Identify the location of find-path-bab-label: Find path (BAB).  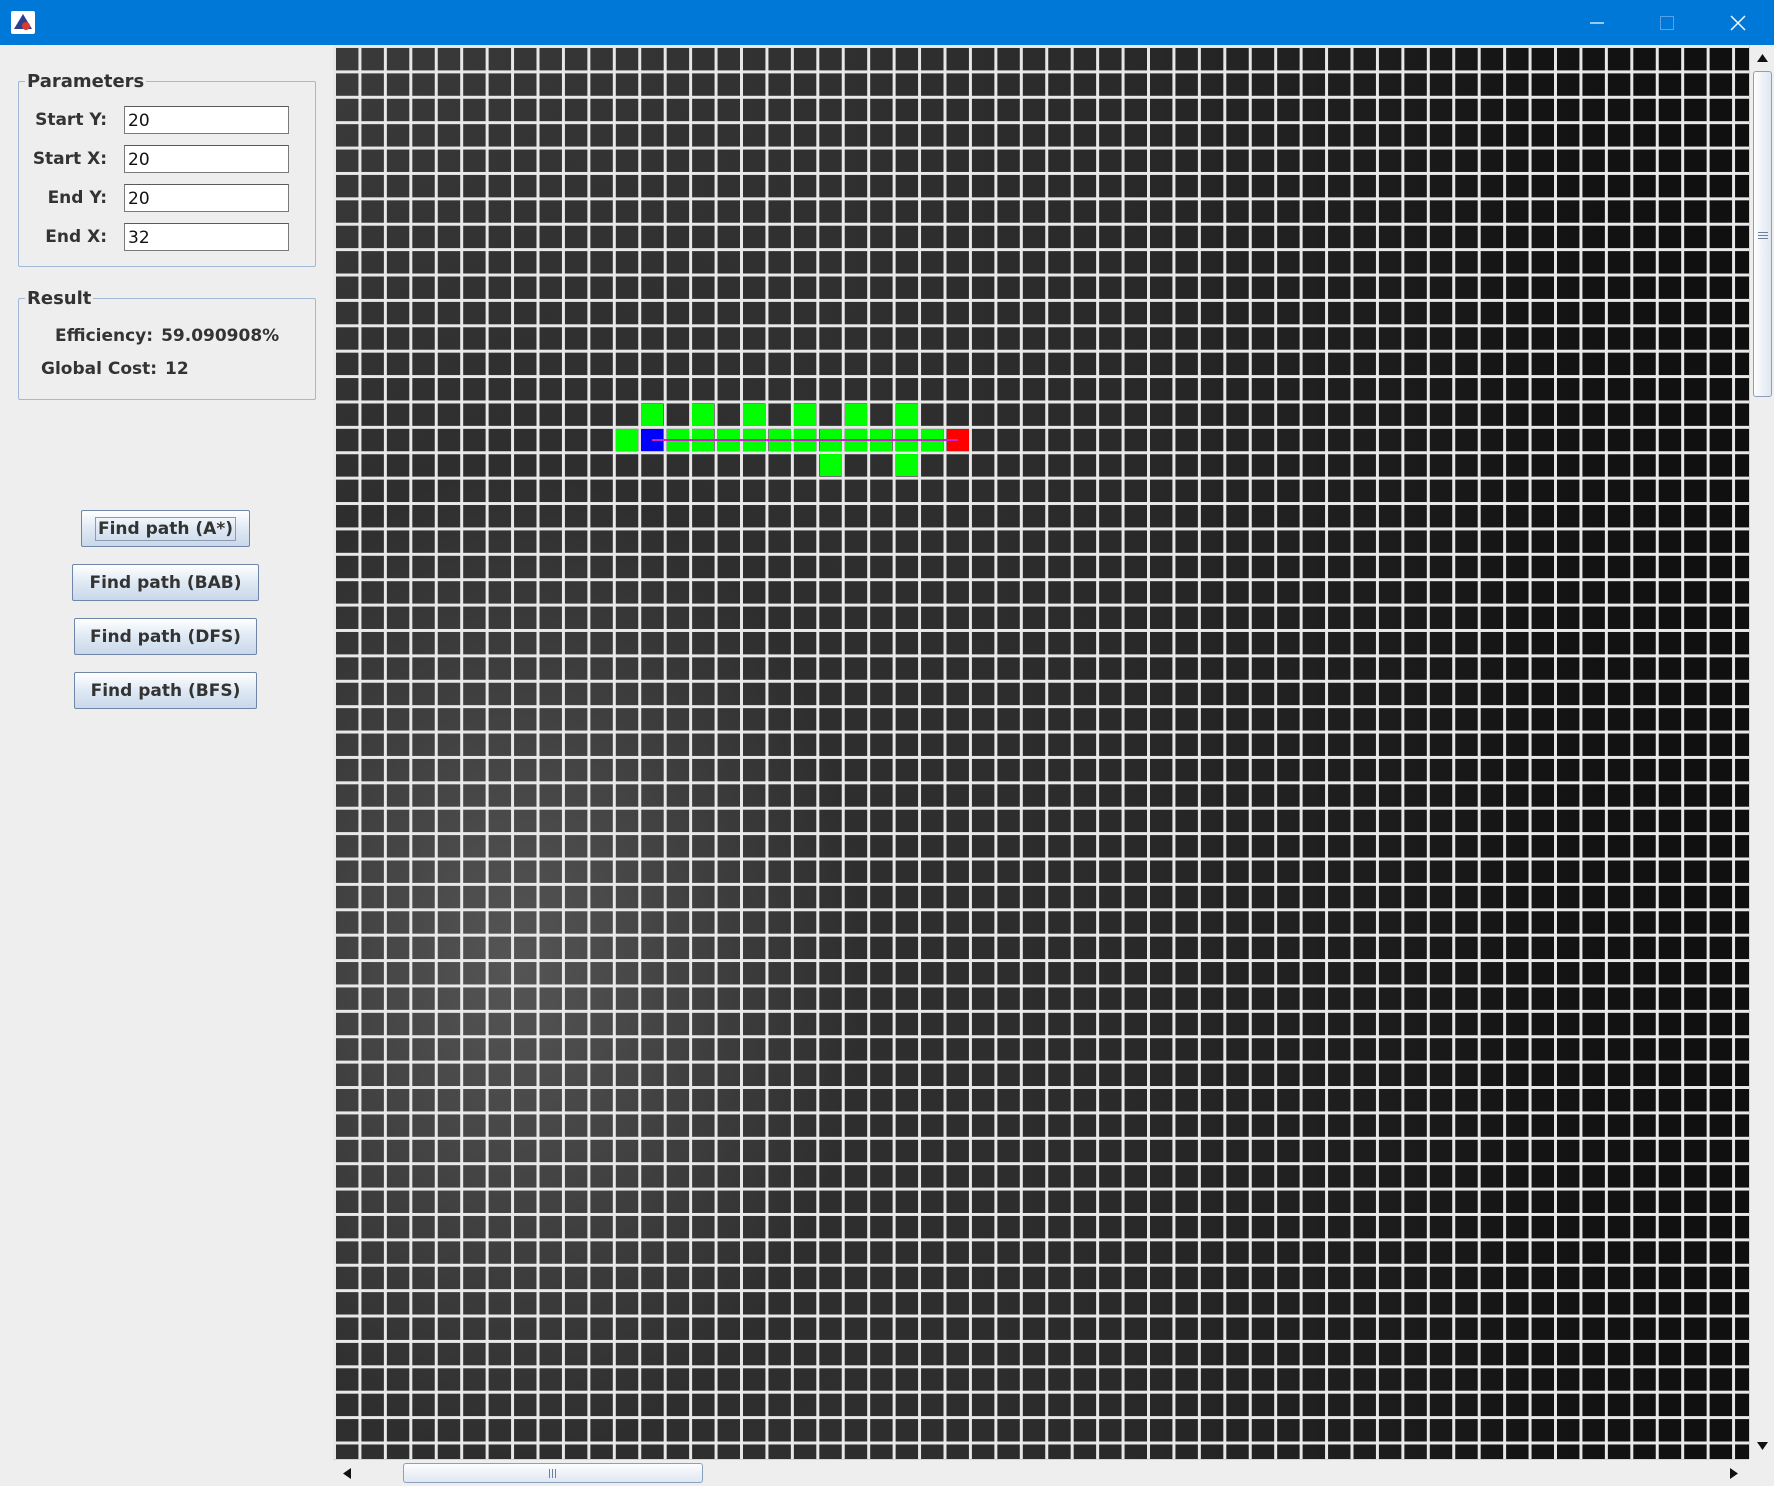
(165, 582).